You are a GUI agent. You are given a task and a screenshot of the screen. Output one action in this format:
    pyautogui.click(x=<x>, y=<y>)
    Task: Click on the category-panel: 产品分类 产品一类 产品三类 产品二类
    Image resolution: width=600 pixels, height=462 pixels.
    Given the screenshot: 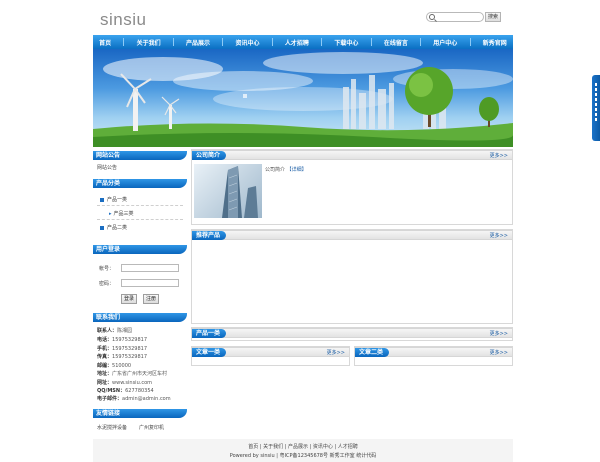 What is the action you would take?
    pyautogui.click(x=140, y=210)
    